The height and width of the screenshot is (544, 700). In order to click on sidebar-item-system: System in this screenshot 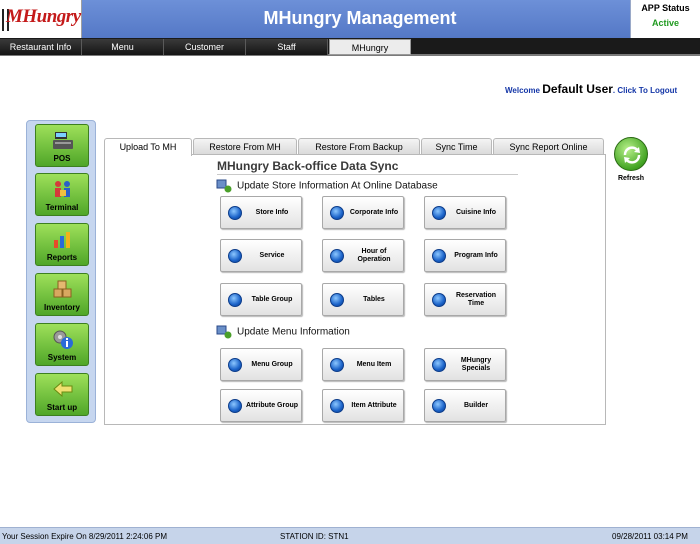, I will do `click(62, 344)`.